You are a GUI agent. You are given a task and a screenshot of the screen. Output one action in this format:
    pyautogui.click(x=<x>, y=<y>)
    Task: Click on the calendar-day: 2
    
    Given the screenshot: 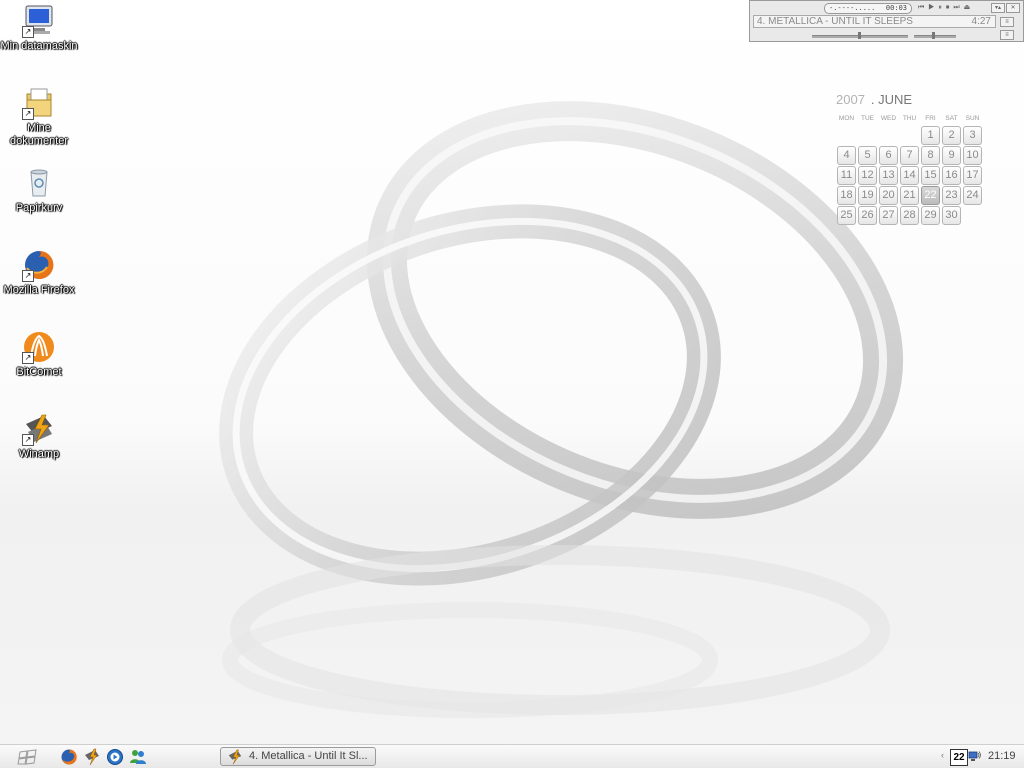 What is the action you would take?
    pyautogui.click(x=951, y=135)
    